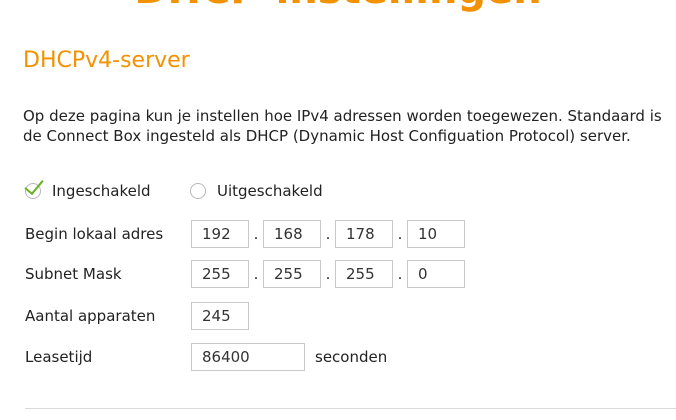  Describe the element at coordinates (198, 191) in the screenshot. I see `radio-empty-icon` at that location.